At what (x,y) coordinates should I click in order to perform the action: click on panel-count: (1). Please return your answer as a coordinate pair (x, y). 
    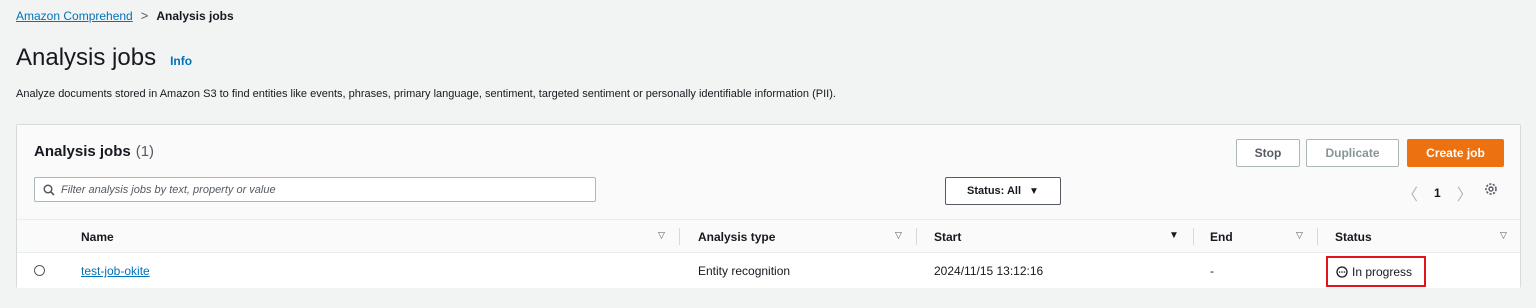
    Looking at the image, I should click on (145, 151).